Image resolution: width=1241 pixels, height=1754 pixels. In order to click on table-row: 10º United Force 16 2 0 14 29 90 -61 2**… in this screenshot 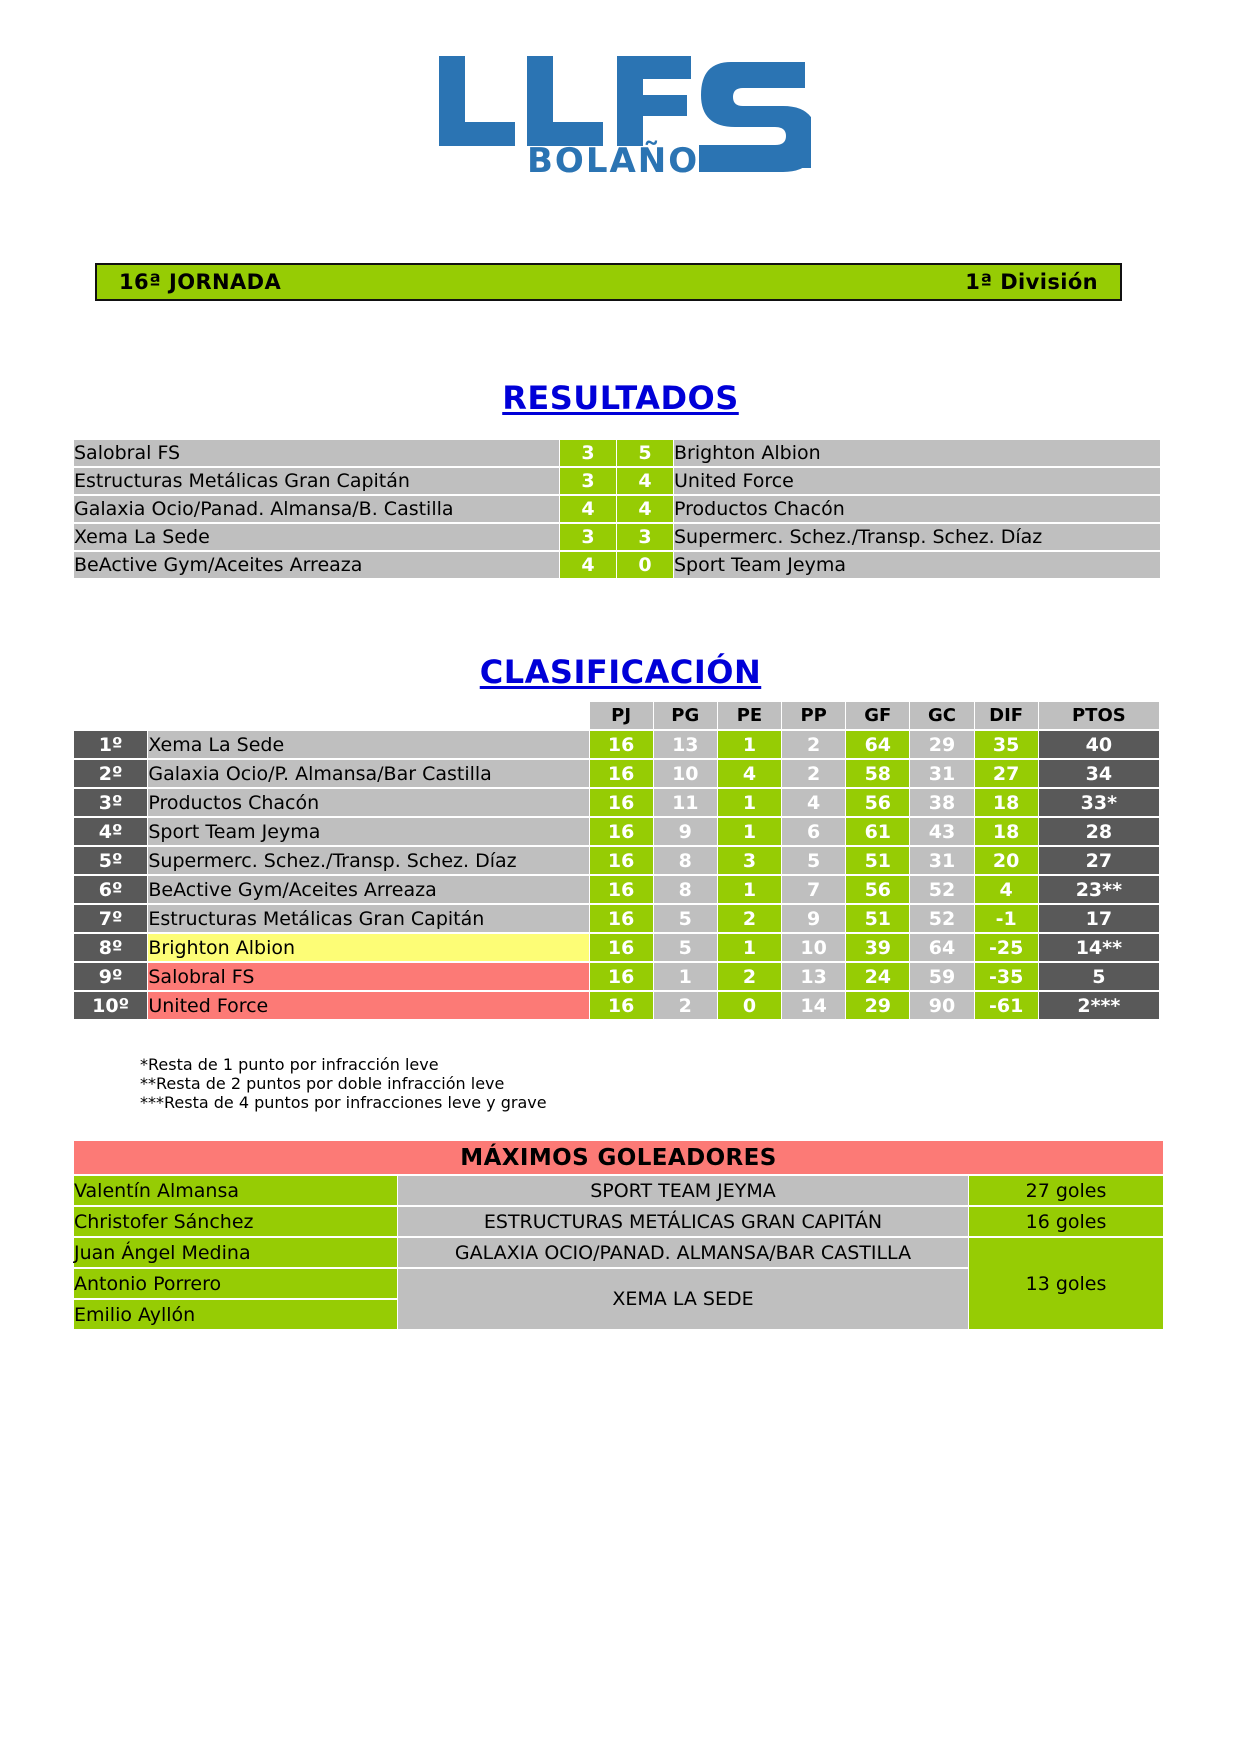, I will do `click(616, 1005)`.